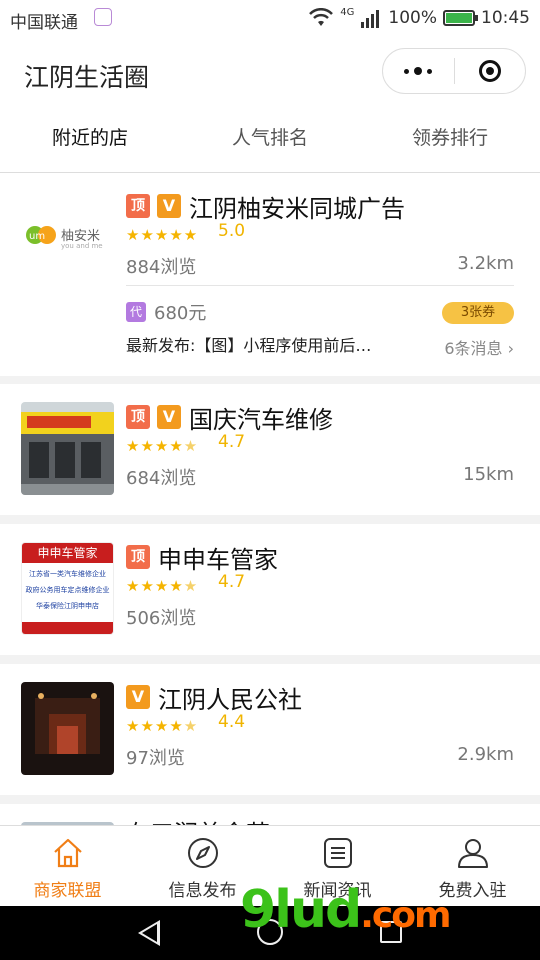  I want to click on thumb-footer, so click(67, 628).